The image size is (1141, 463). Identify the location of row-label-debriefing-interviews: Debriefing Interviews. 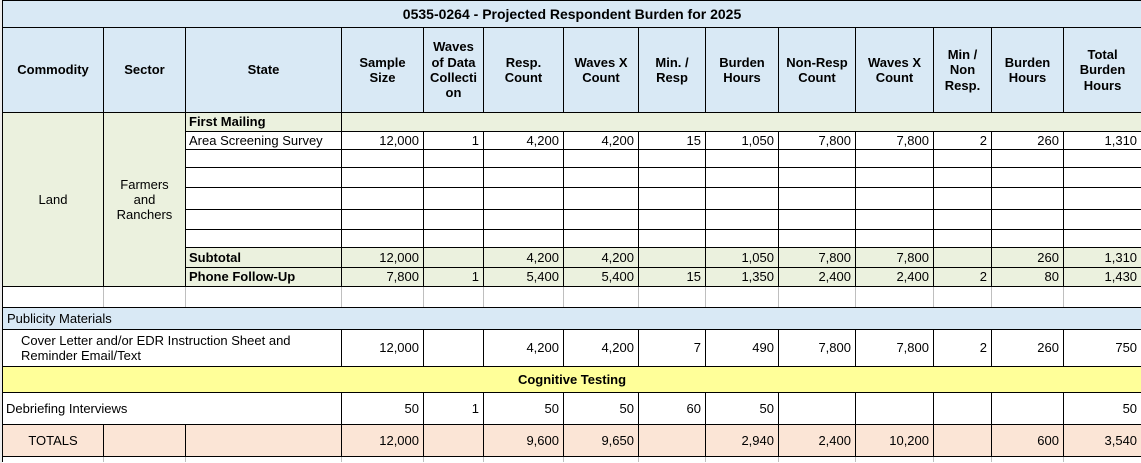
(172, 408).